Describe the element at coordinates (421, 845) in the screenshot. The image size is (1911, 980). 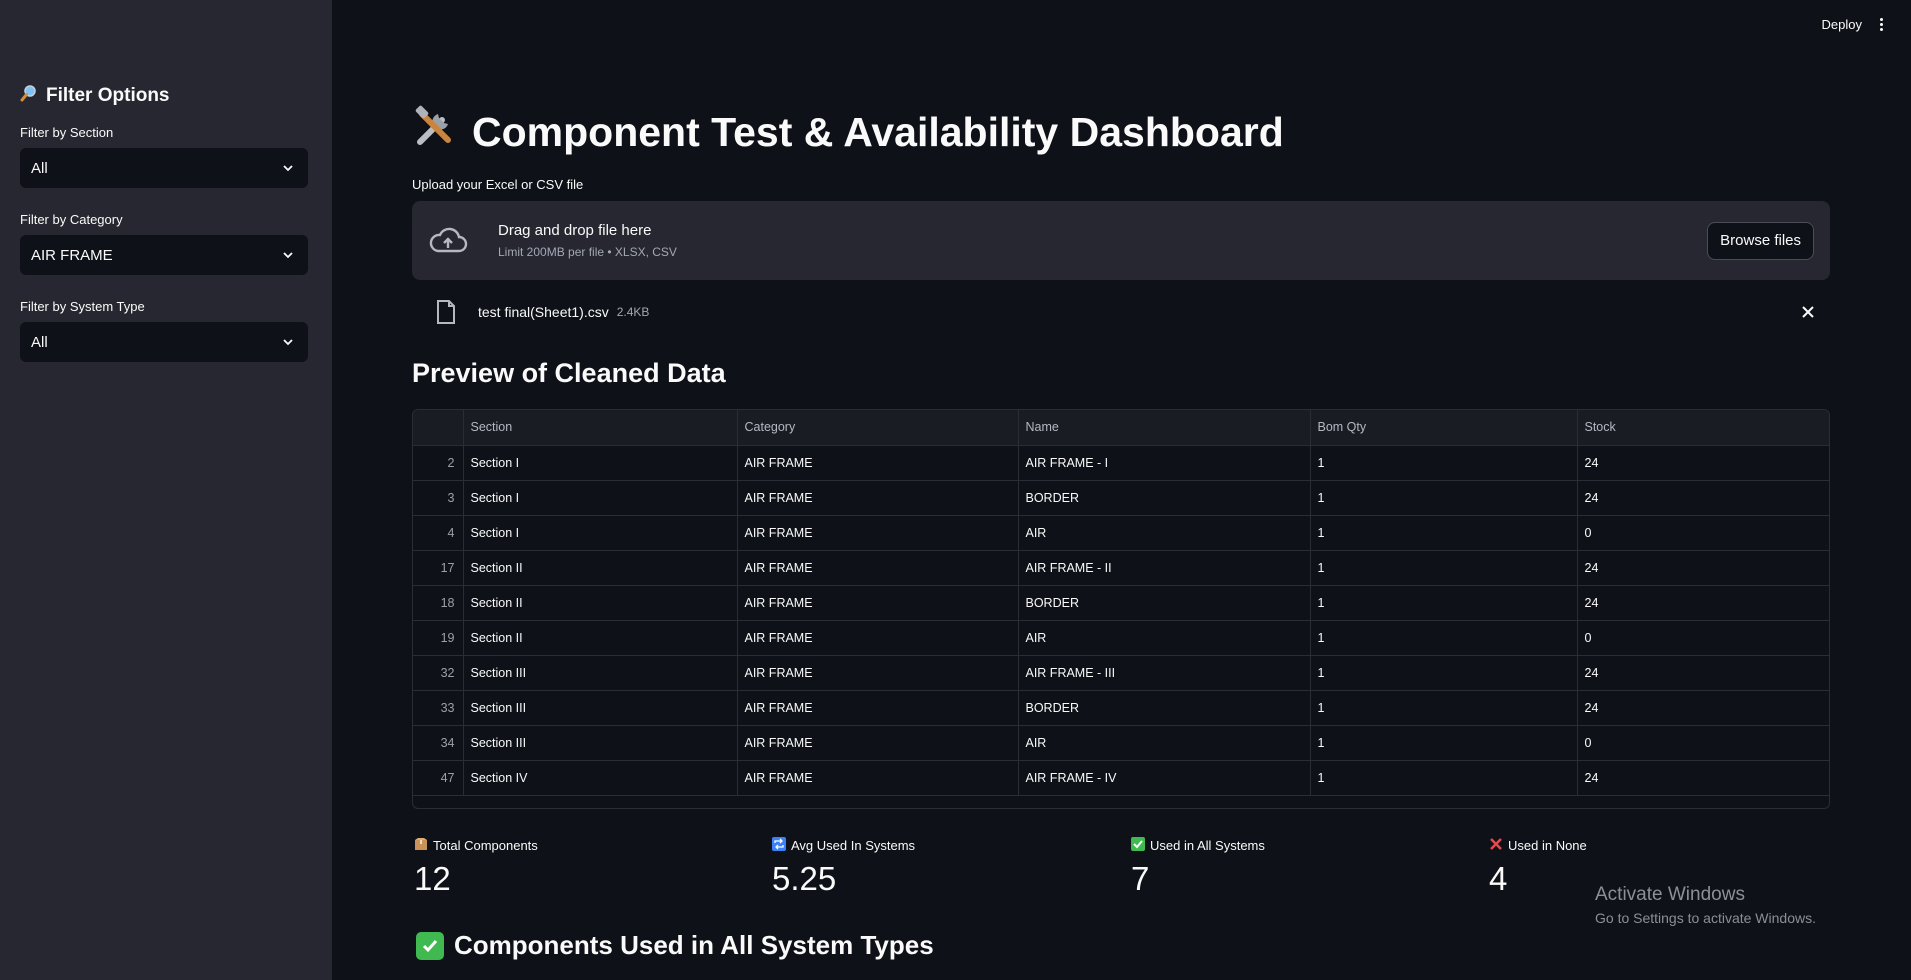
I see `package-icon` at that location.